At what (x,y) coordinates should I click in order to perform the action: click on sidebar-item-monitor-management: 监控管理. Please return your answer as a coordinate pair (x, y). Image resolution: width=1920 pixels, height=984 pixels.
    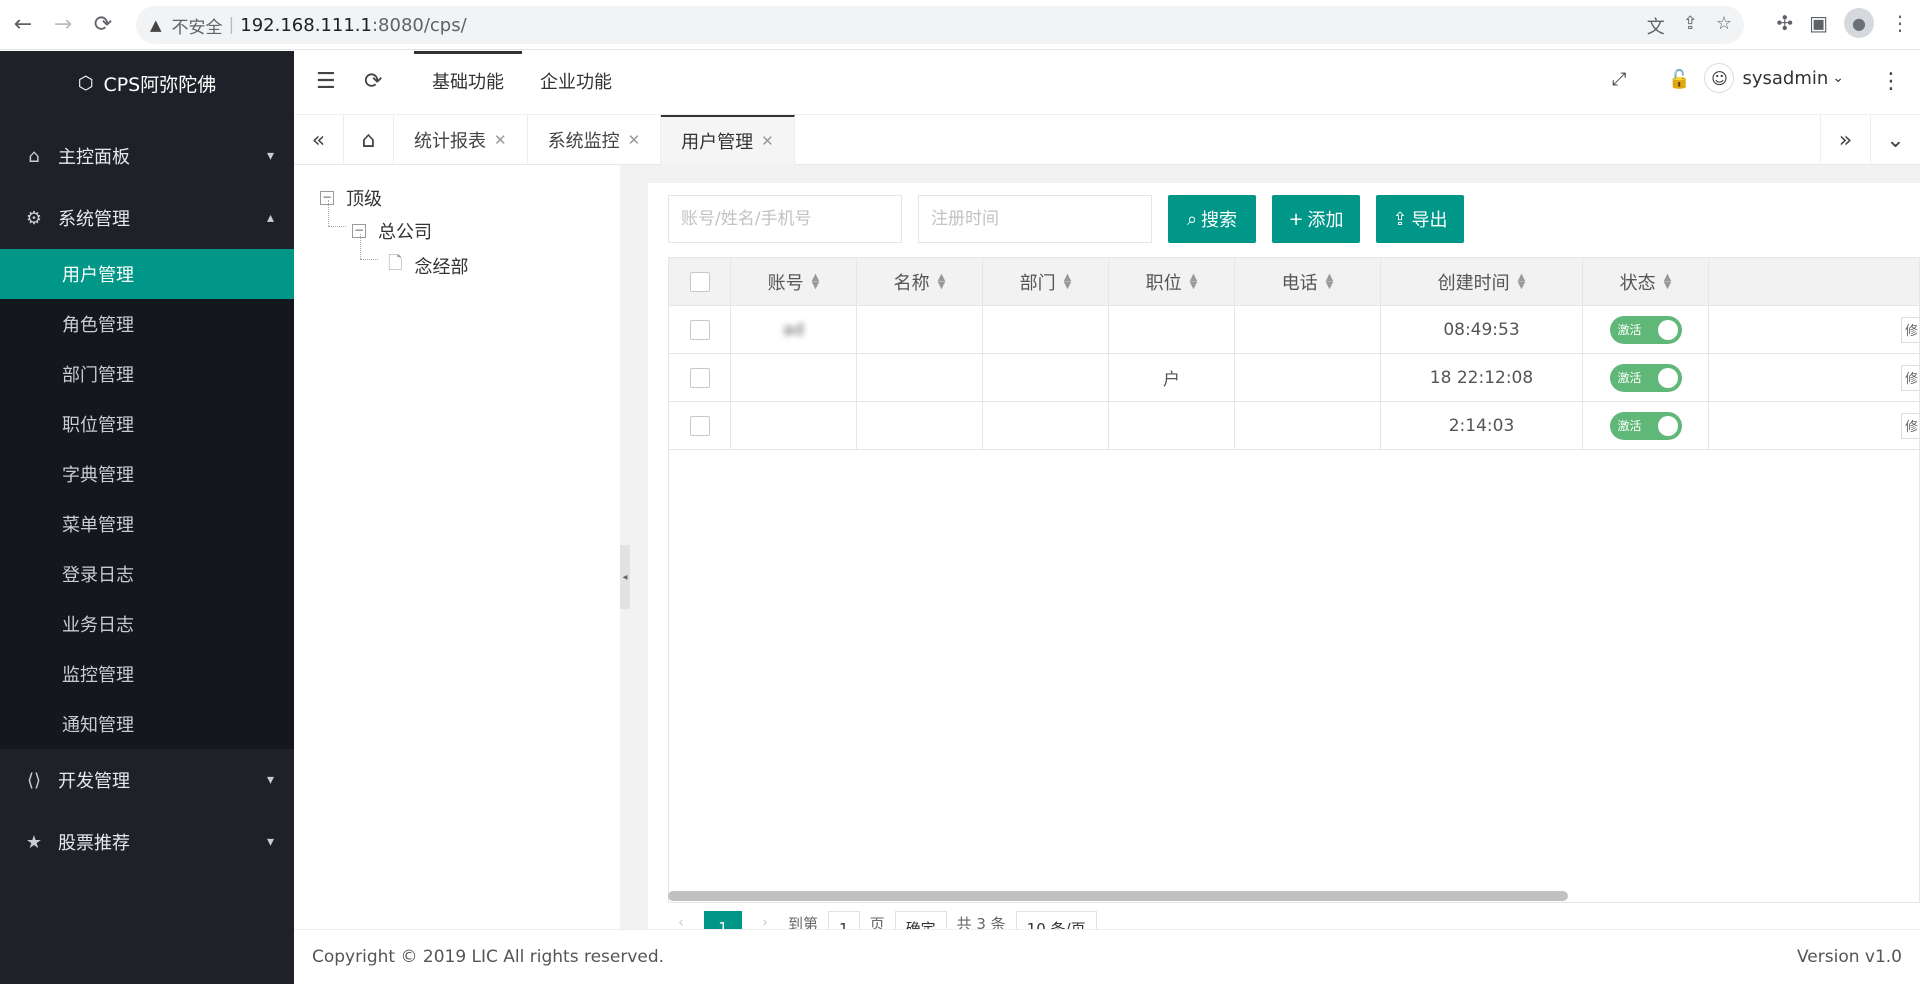
    Looking at the image, I should click on (147, 674).